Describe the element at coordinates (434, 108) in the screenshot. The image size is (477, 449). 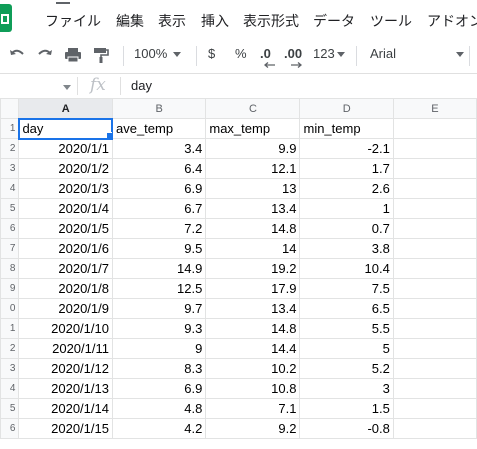
I see `column-header-e: E` at that location.